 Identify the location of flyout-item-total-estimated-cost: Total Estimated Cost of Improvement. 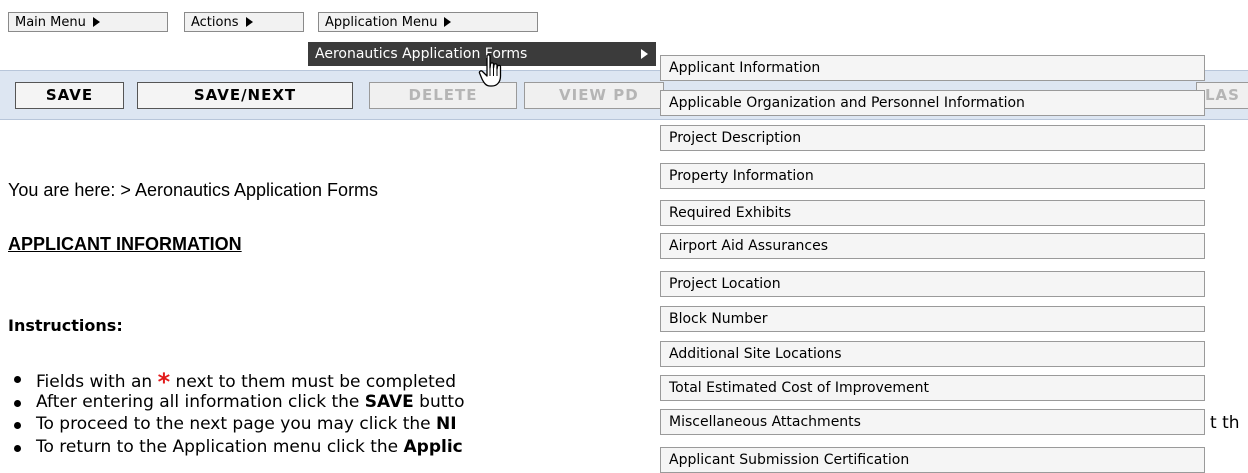
(932, 388).